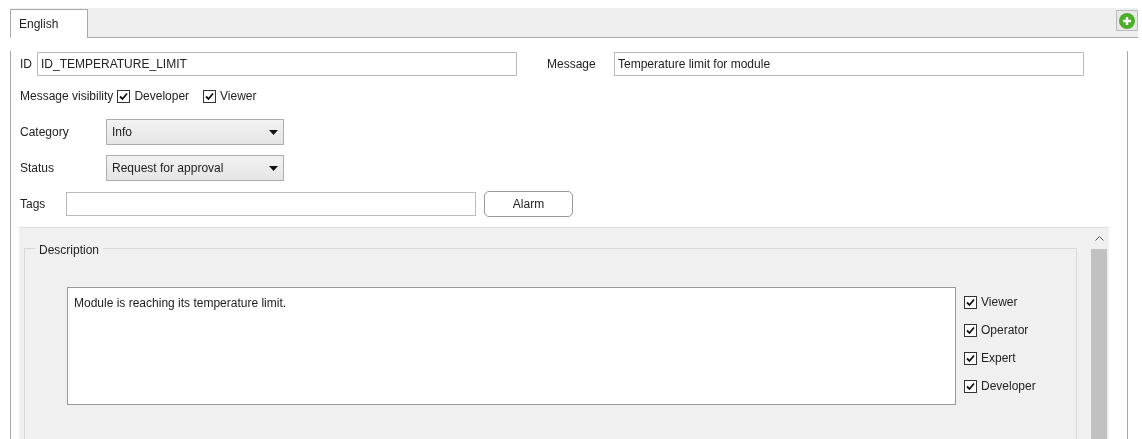  What do you see at coordinates (572, 64) in the screenshot?
I see `message-label: Message` at bounding box center [572, 64].